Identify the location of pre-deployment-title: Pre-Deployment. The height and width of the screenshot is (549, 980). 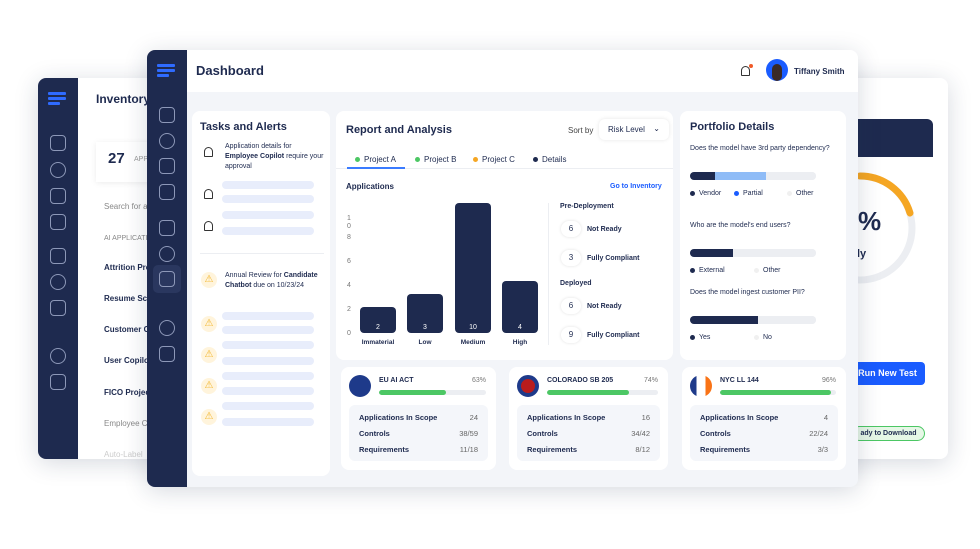
(587, 206).